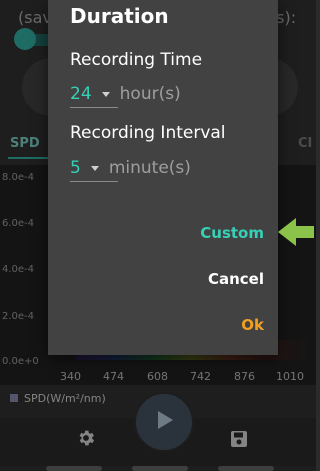 Image resolution: width=320 pixels, height=471 pixels. What do you see at coordinates (252, 325) in the screenshot?
I see `ok-button: Ok` at bounding box center [252, 325].